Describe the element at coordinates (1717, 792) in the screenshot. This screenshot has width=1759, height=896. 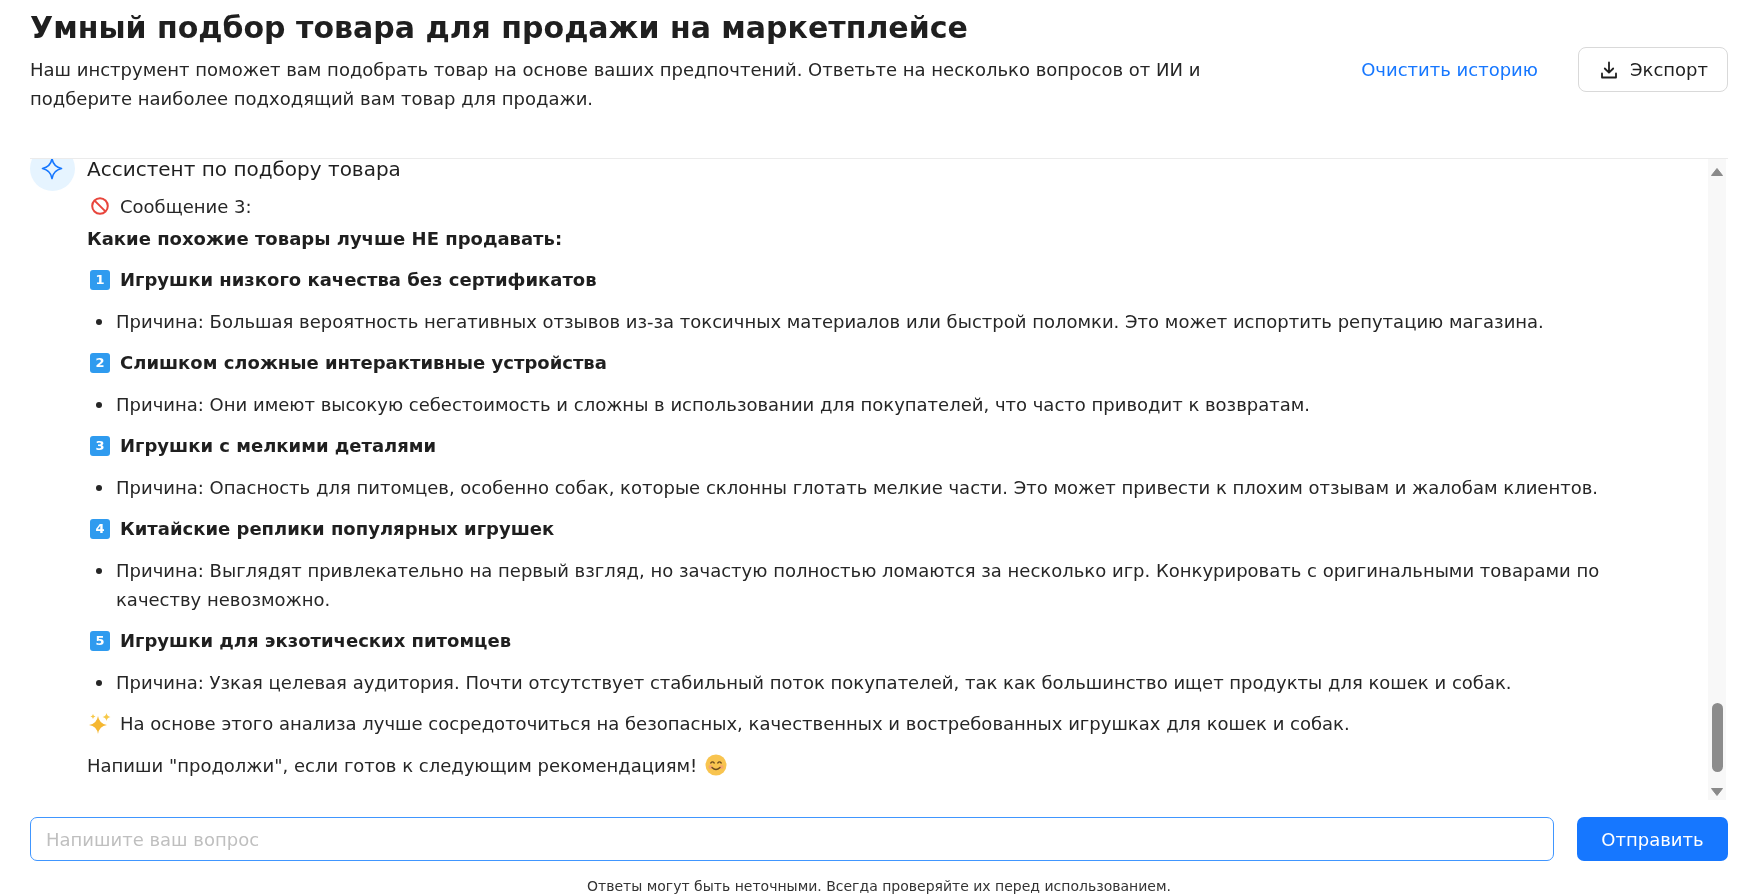
I see `scroll-down-icon` at that location.